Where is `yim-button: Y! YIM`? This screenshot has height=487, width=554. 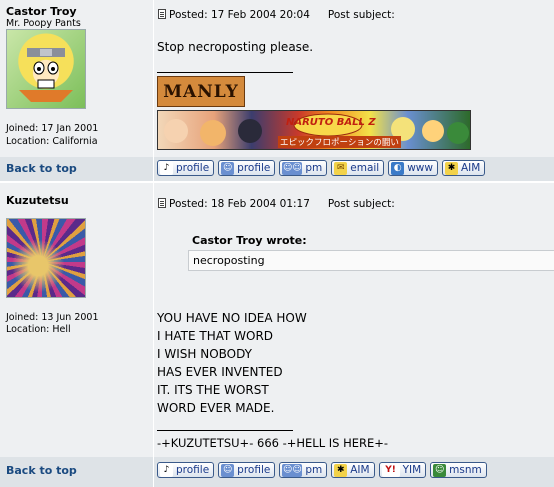 yim-button: Y! YIM is located at coordinates (402, 470).